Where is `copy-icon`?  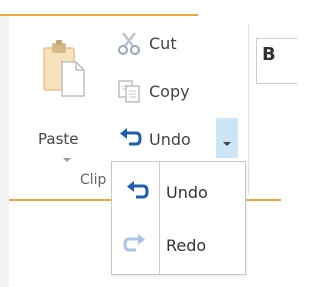
copy-icon is located at coordinates (129, 91).